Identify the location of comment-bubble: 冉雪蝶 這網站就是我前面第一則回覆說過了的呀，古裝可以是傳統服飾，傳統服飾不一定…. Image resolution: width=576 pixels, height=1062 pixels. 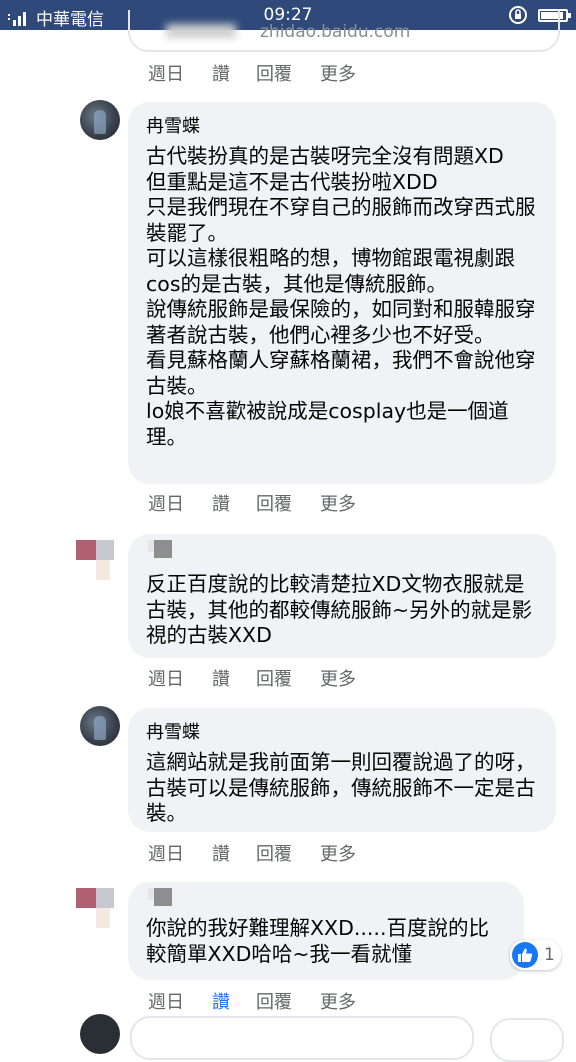
(342, 770).